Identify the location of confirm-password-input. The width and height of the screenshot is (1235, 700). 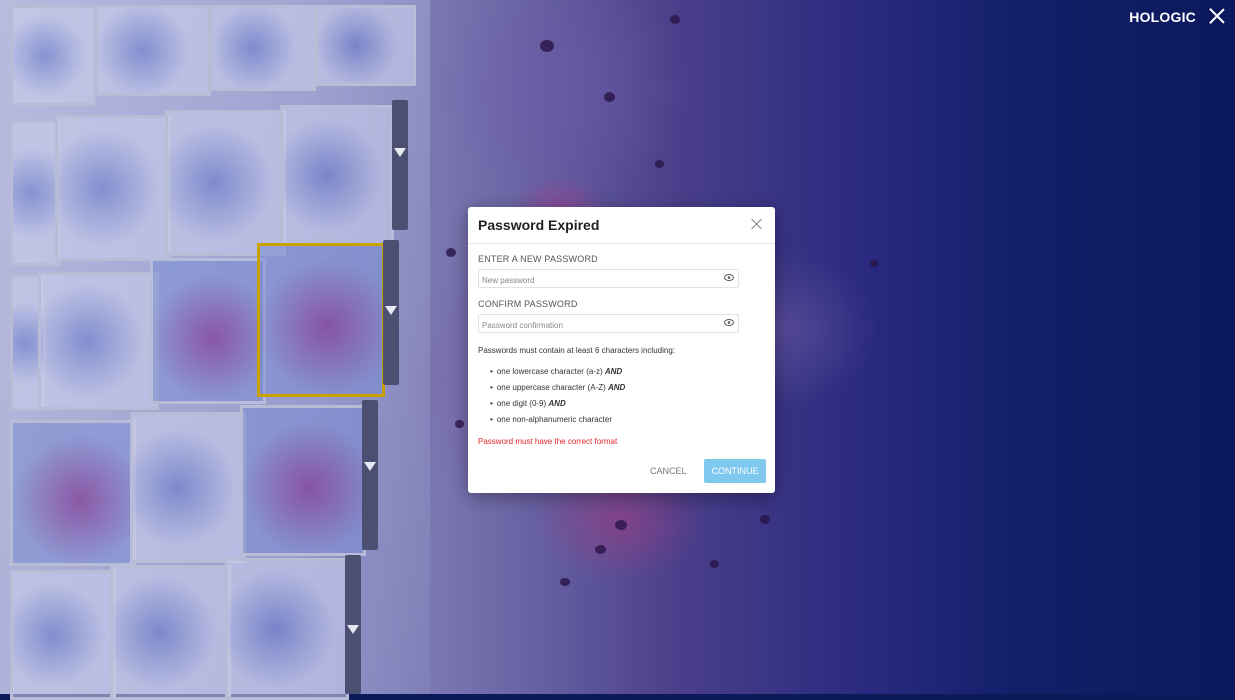
(595, 325).